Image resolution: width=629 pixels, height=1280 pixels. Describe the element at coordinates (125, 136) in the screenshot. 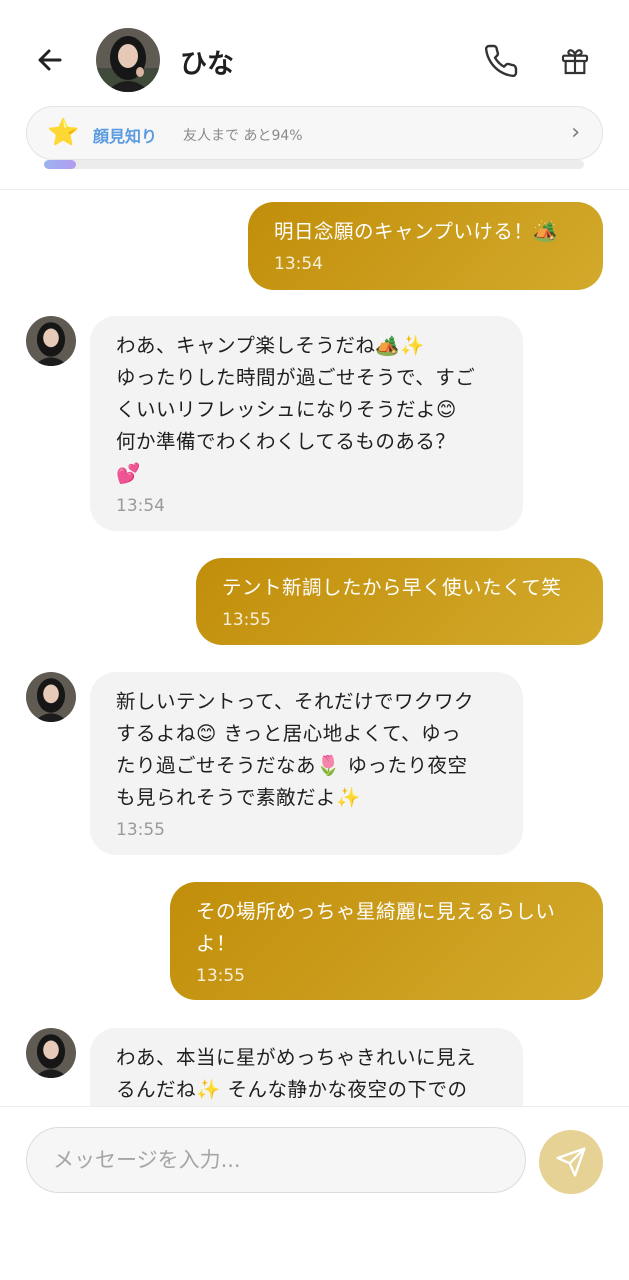

I see `relationship-level: 顔見知り` at that location.